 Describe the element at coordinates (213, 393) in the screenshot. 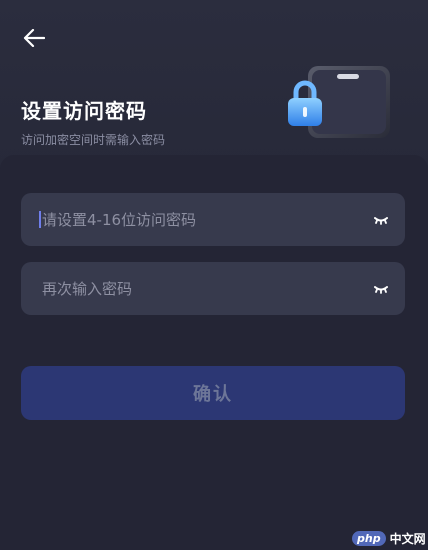

I see `confirm-button: 确认` at that location.